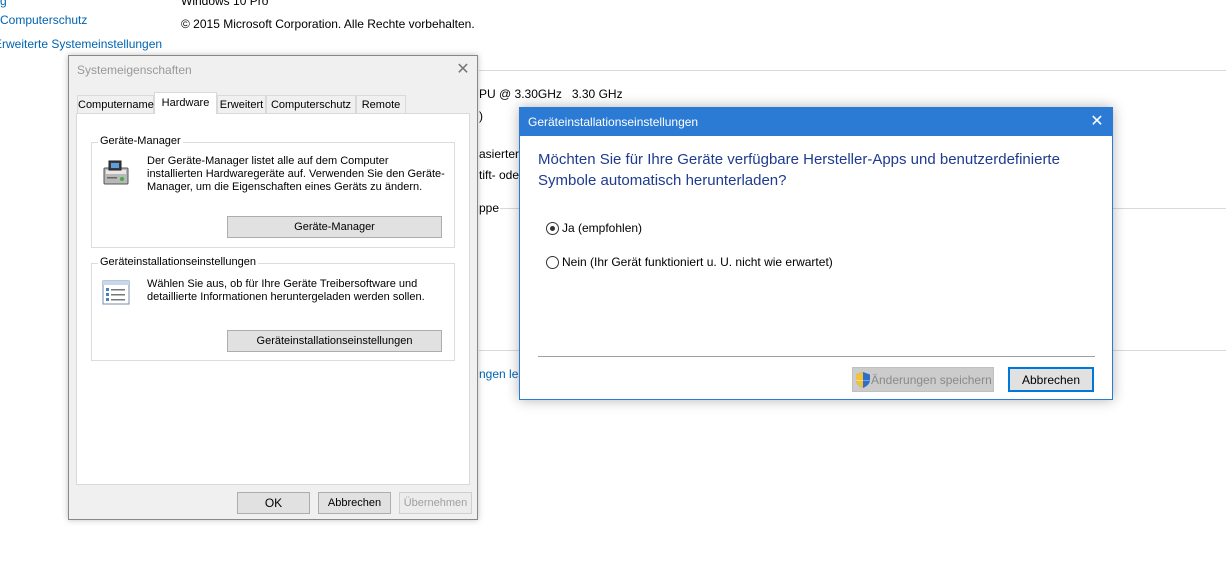 The width and height of the screenshot is (1226, 585). Describe the element at coordinates (81, 44) in the screenshot. I see `sidebar-link-erweiterte-systemeinstellungen: Erweiterte Systemeinstellungen` at that location.